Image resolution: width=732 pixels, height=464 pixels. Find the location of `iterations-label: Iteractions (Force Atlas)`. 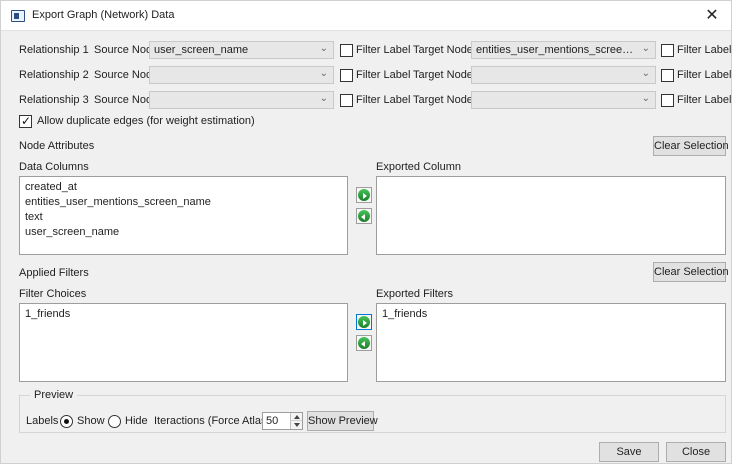

iterations-label: Iteractions (Force Atlas) is located at coordinates (212, 421).